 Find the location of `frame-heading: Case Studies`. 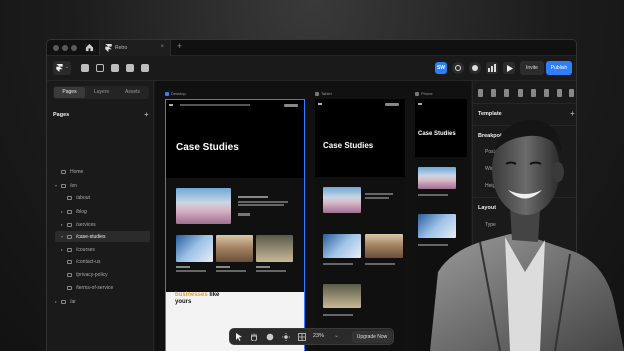

frame-heading: Case Studies is located at coordinates (207, 147).